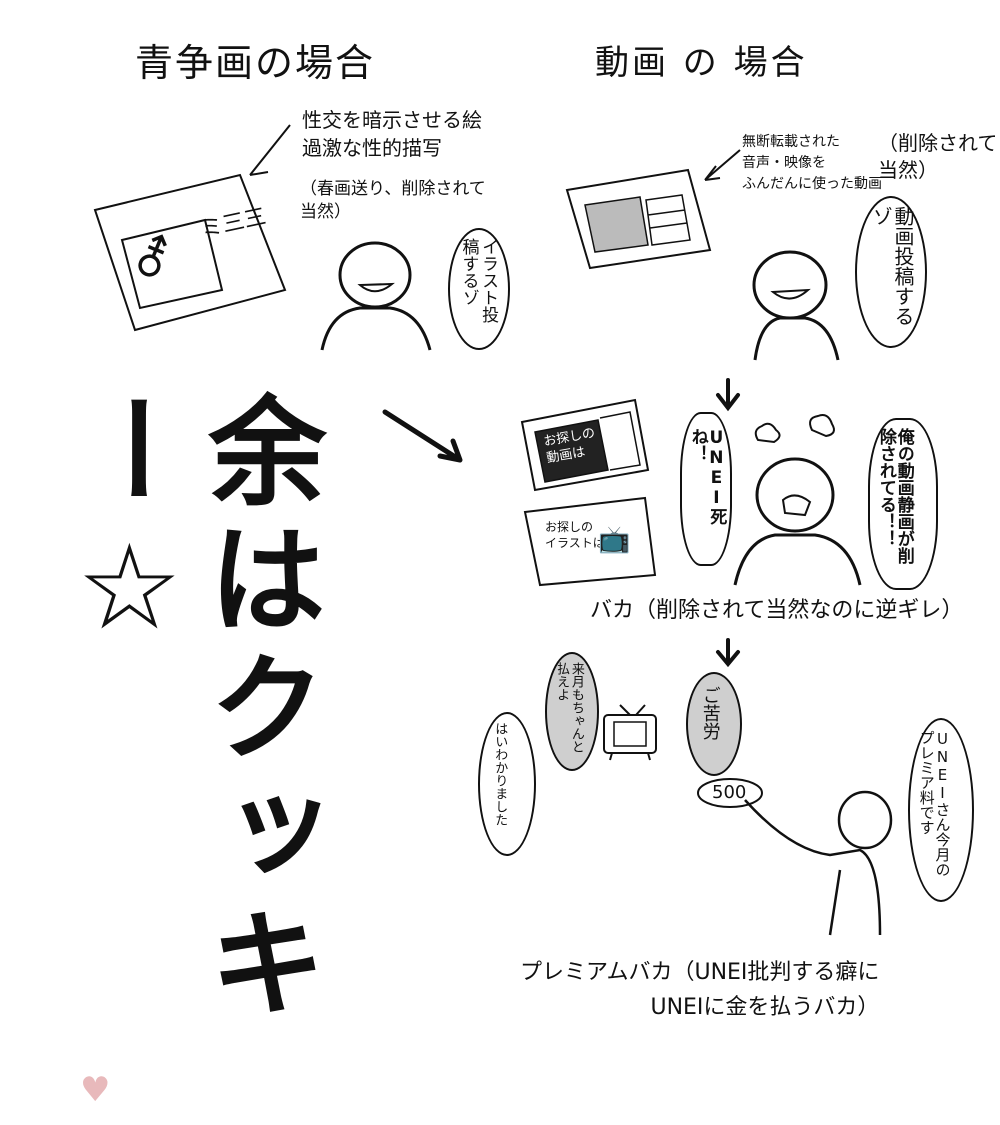 This screenshot has height=1125, width=1000. Describe the element at coordinates (575, 535) in the screenshot. I see `screen2-text: お探しの イラストは` at that location.